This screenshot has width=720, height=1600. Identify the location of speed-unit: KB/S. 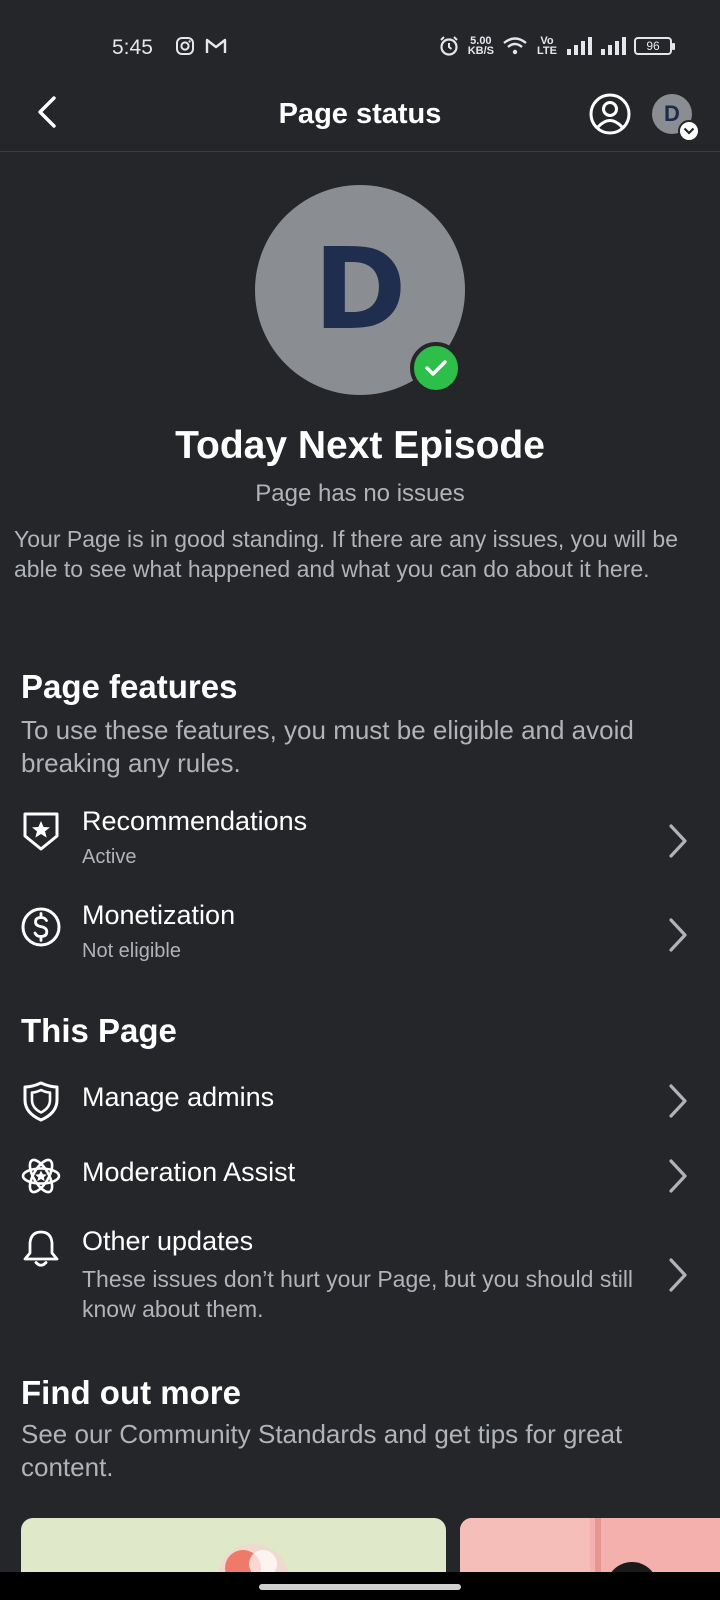
(480, 51).